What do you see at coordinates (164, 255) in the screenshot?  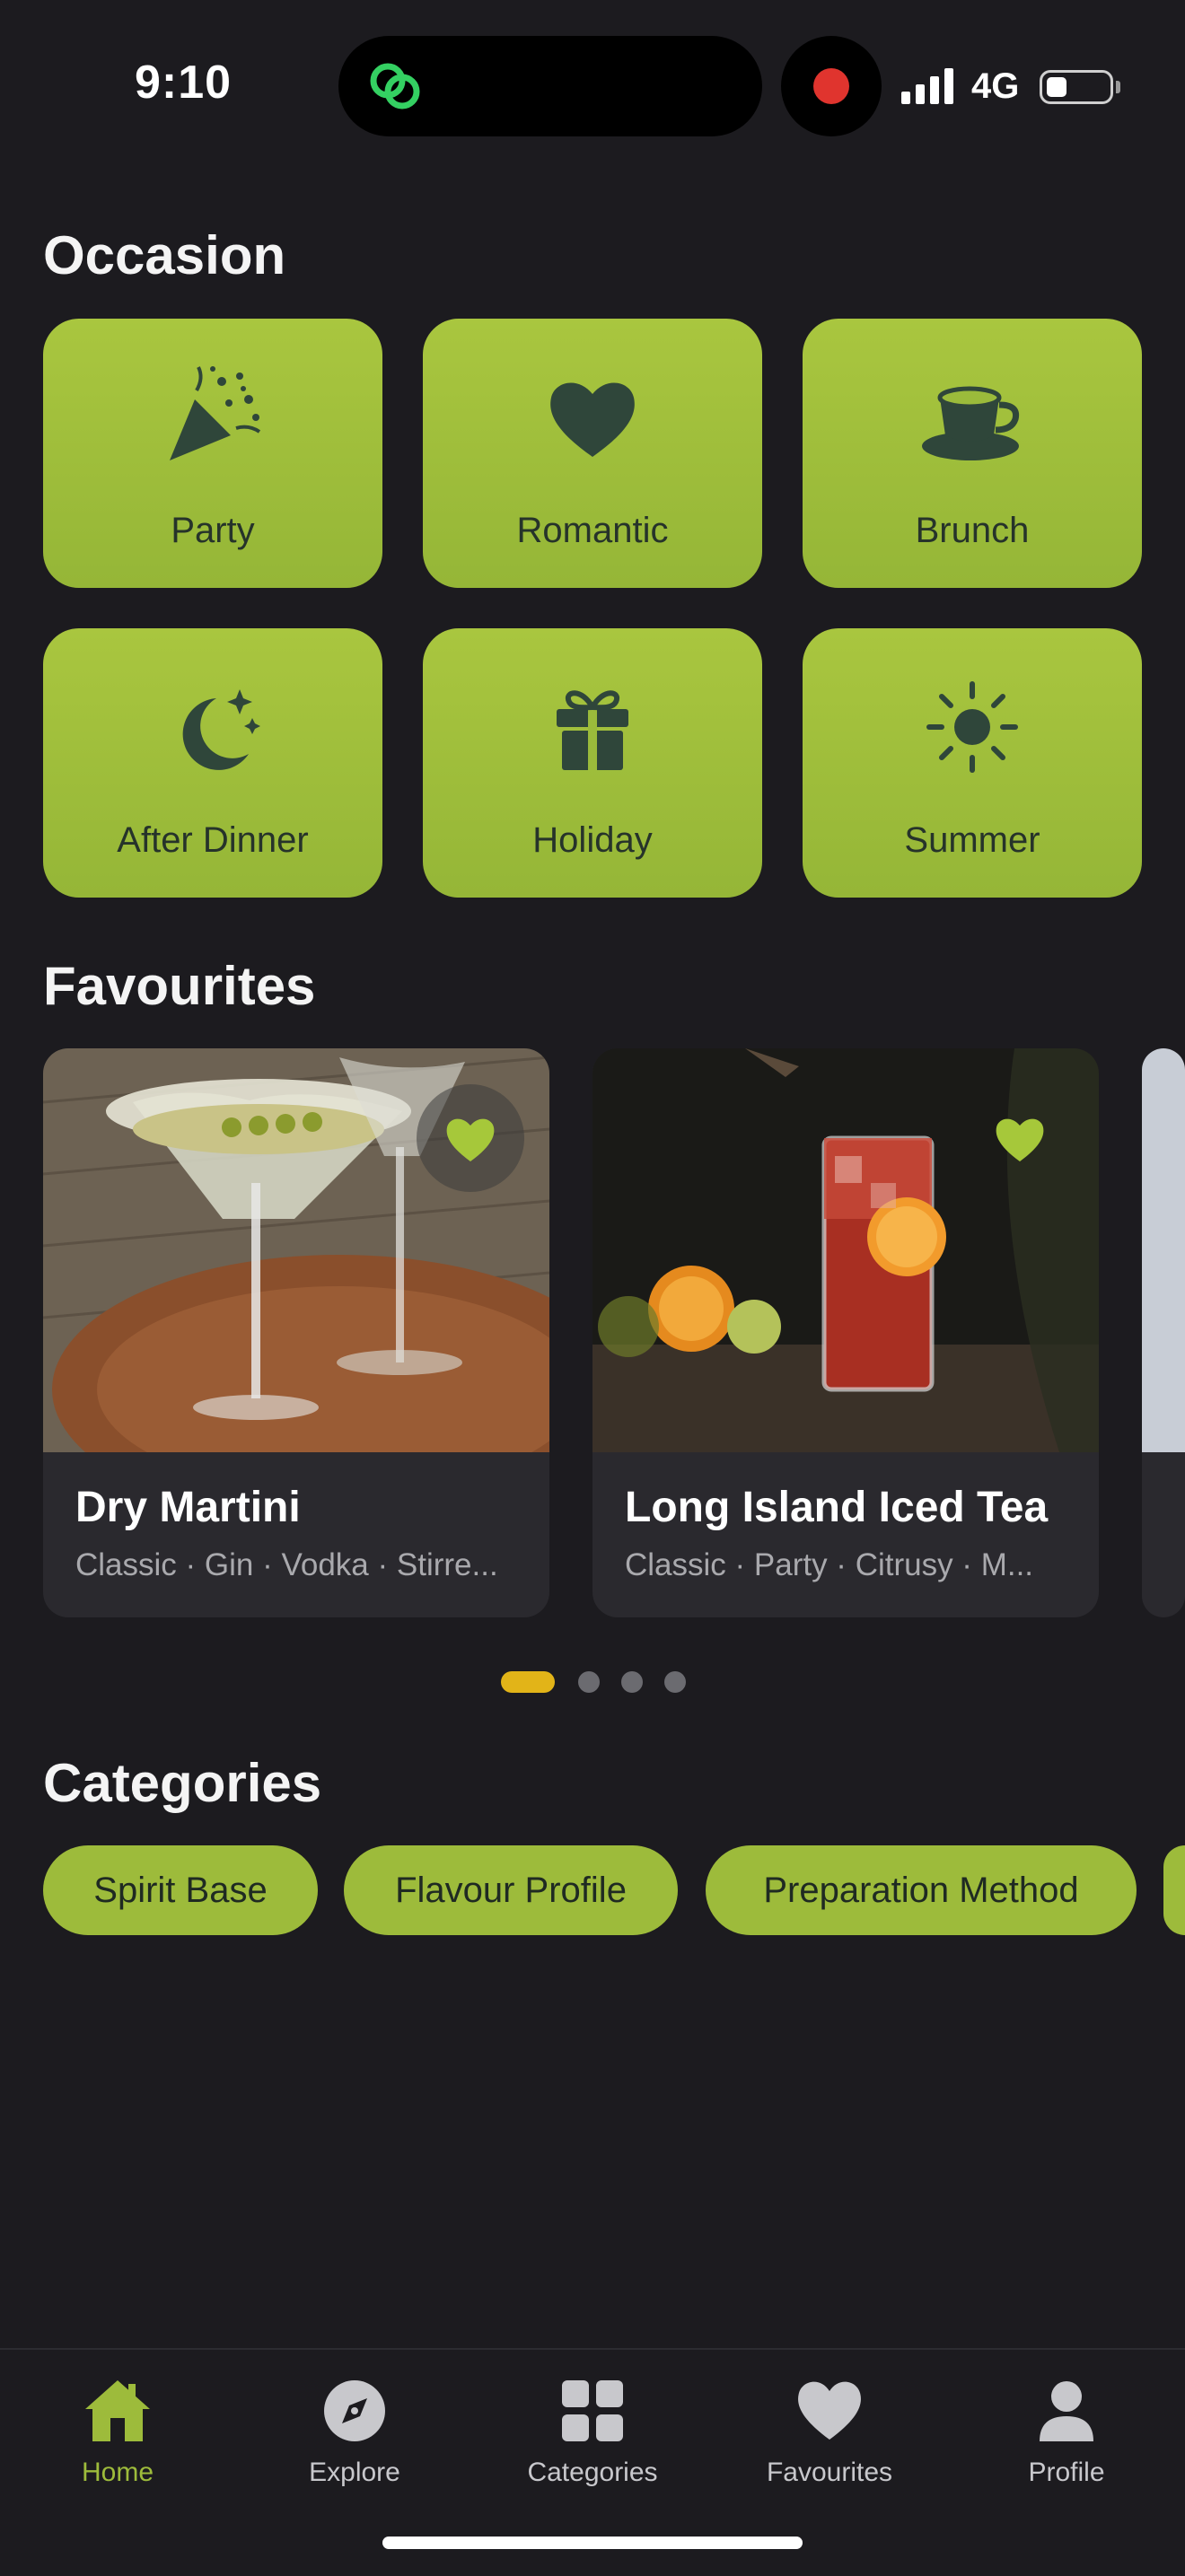 I see `occasion-title: Occasion` at bounding box center [164, 255].